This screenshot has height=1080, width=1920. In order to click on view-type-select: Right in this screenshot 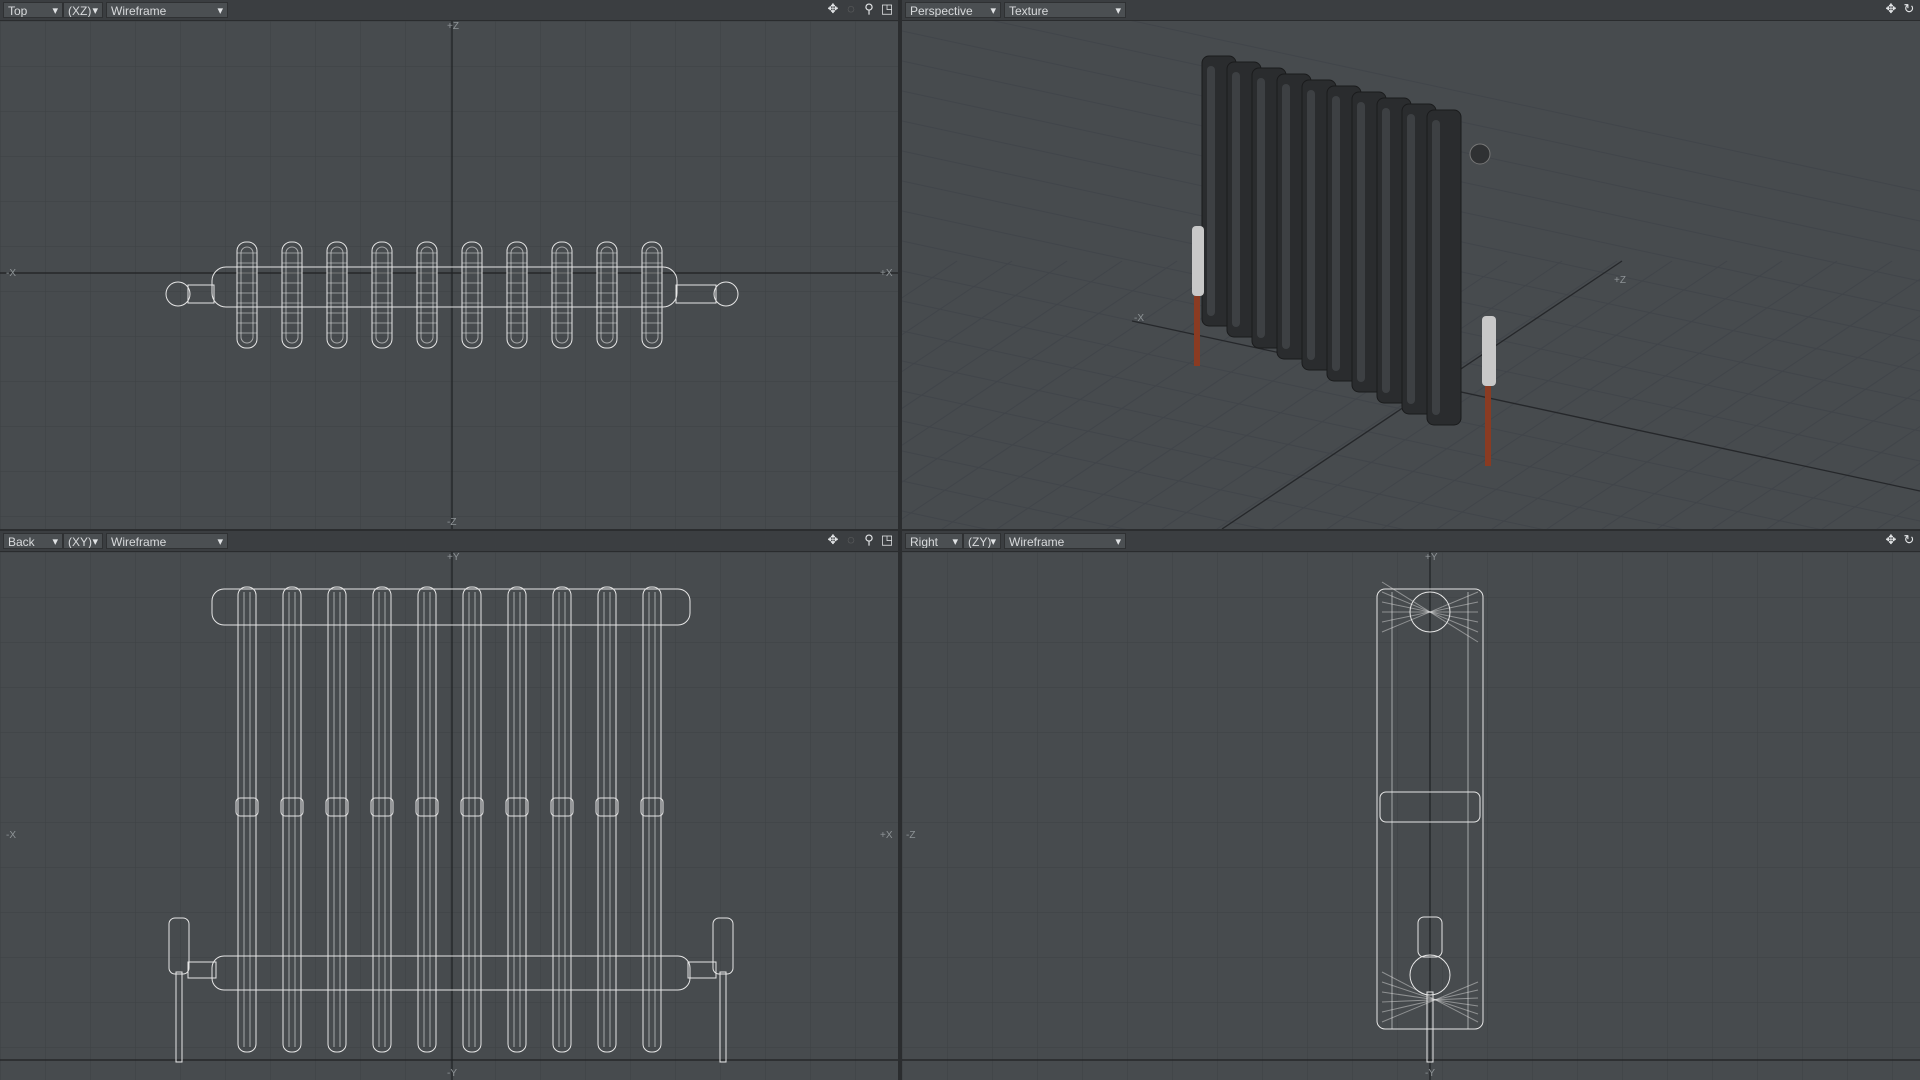, I will do `click(934, 541)`.